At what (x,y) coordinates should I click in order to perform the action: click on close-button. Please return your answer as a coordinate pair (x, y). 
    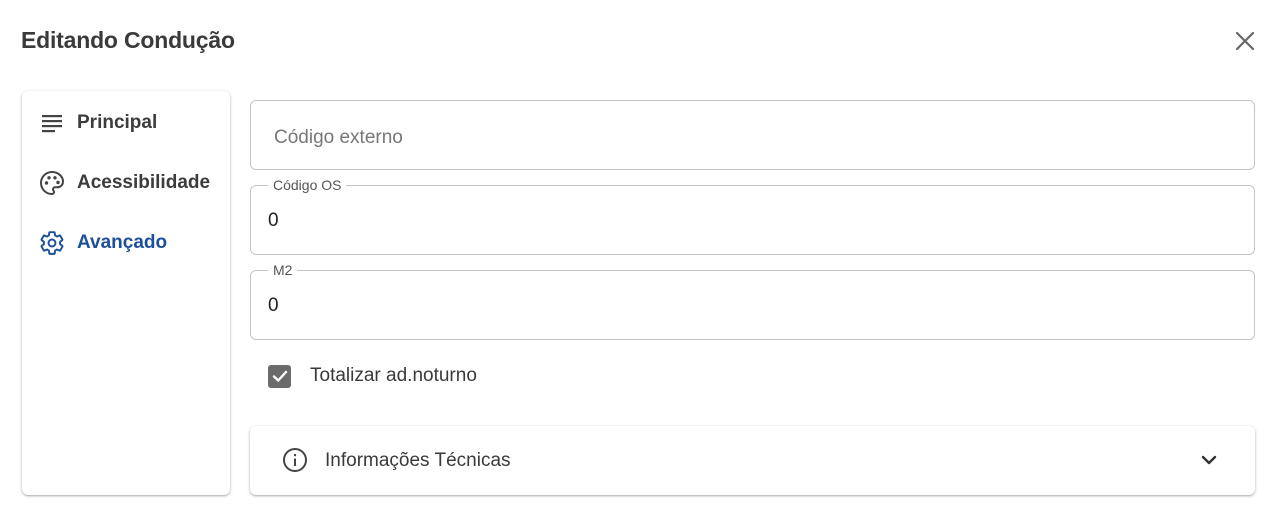
    Looking at the image, I should click on (1245, 41).